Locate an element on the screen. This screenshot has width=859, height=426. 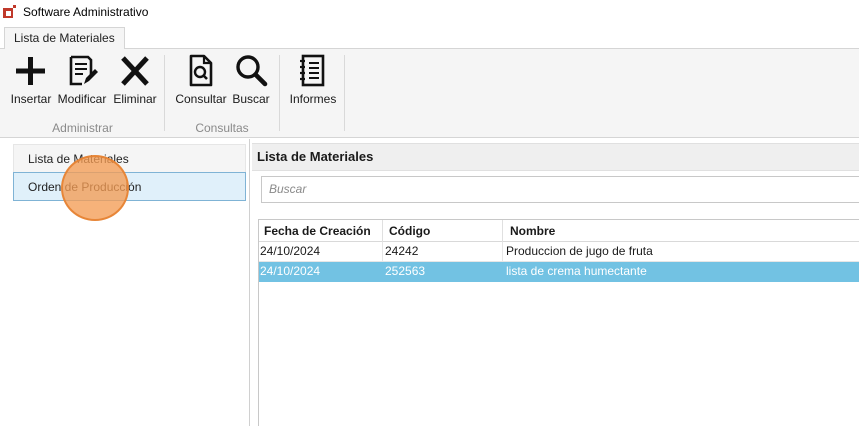
edit-document-icon is located at coordinates (83, 70).